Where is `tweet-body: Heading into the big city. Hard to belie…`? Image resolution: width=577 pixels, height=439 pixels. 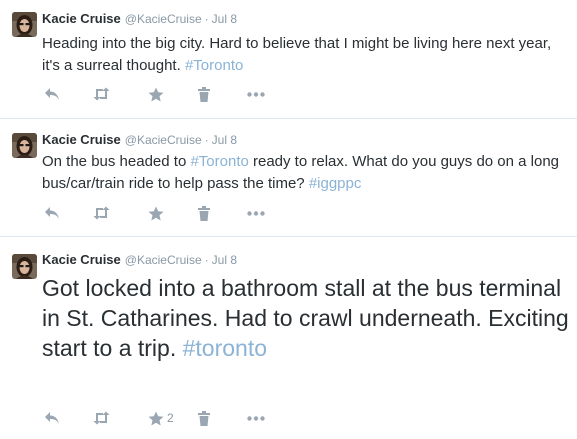 tweet-body: Heading into the big city. Hard to belie… is located at coordinates (297, 54).